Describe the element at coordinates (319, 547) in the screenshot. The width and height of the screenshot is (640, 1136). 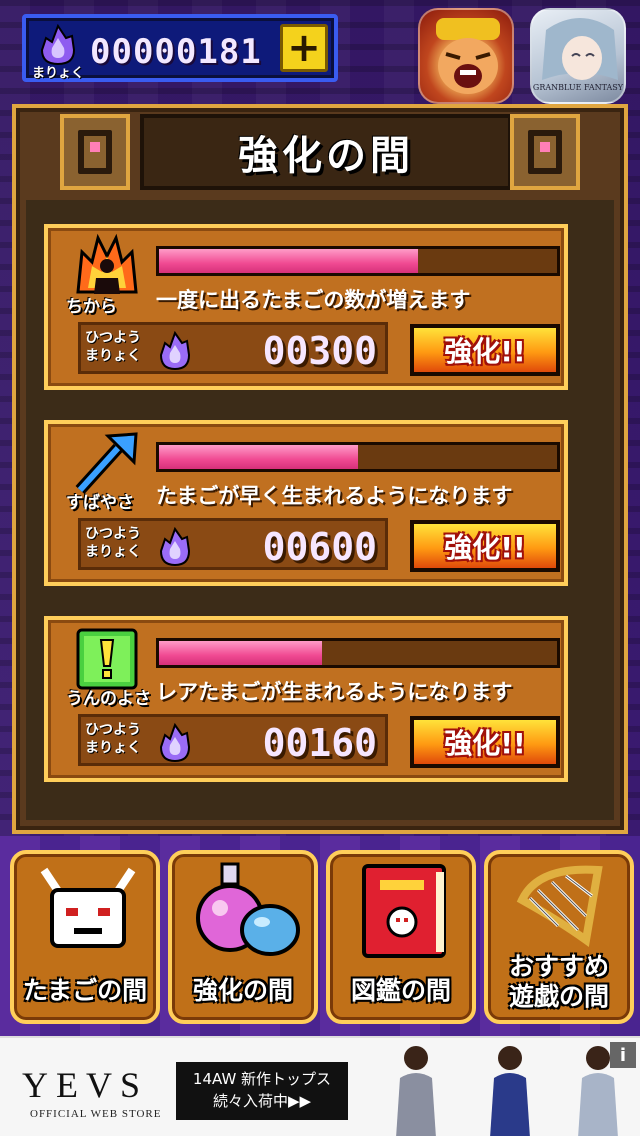
I see `speed-cost-value: 00600` at that location.